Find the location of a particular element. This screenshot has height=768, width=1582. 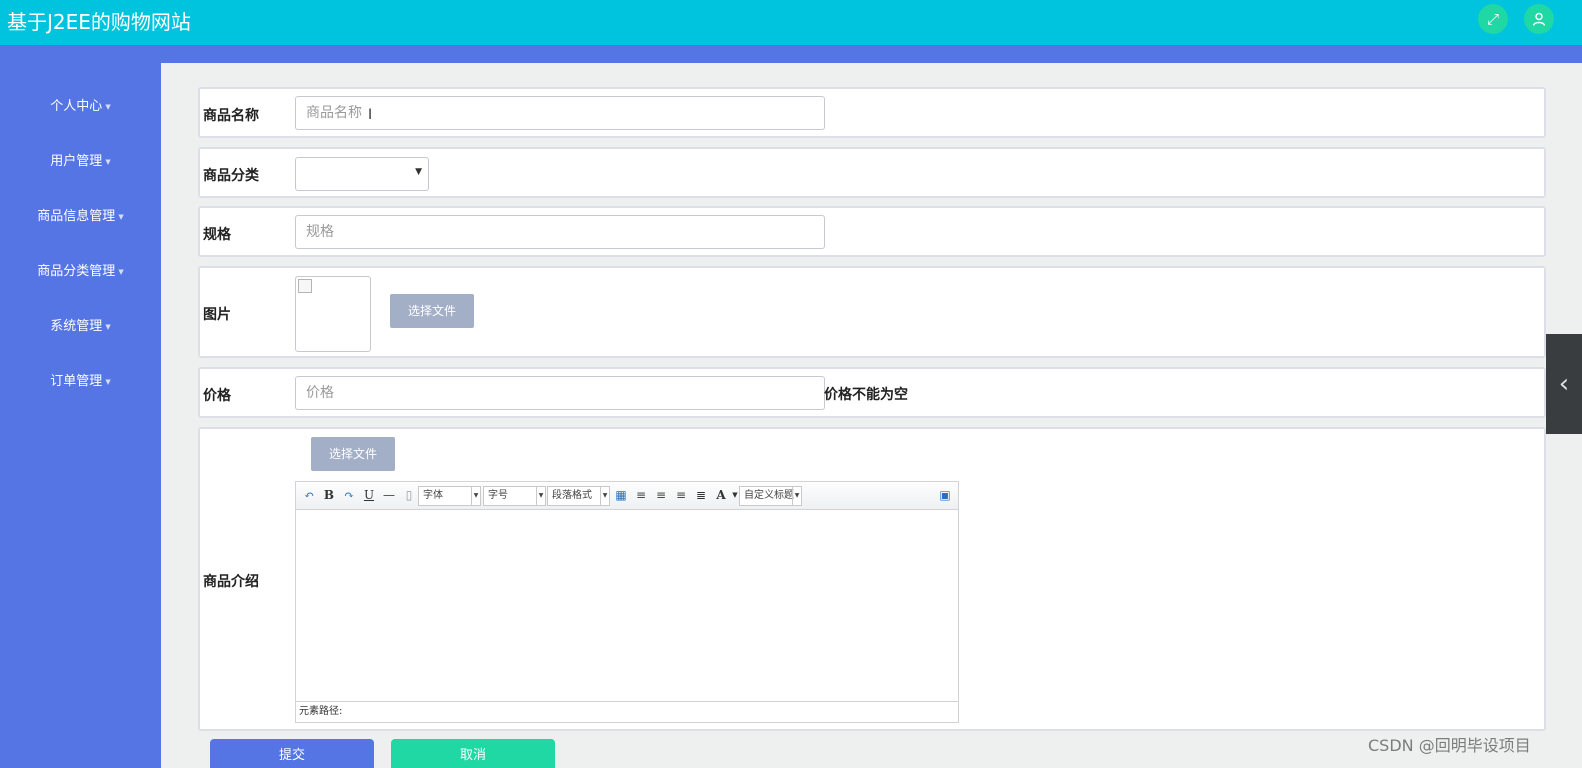

name-label: 商品名称 is located at coordinates (231, 116).